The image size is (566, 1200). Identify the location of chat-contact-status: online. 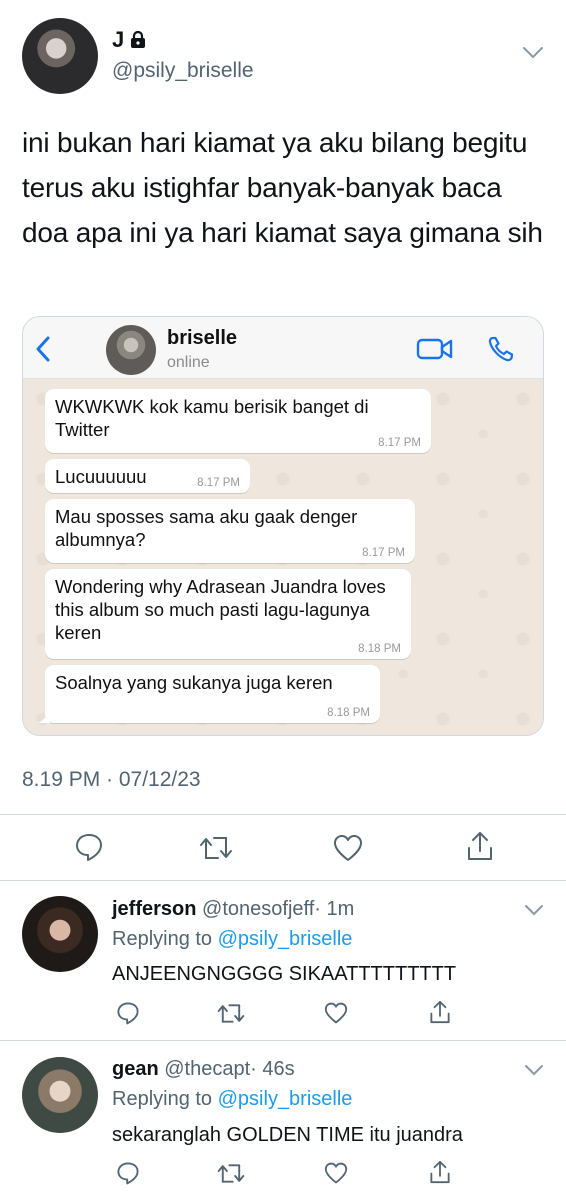
(188, 362).